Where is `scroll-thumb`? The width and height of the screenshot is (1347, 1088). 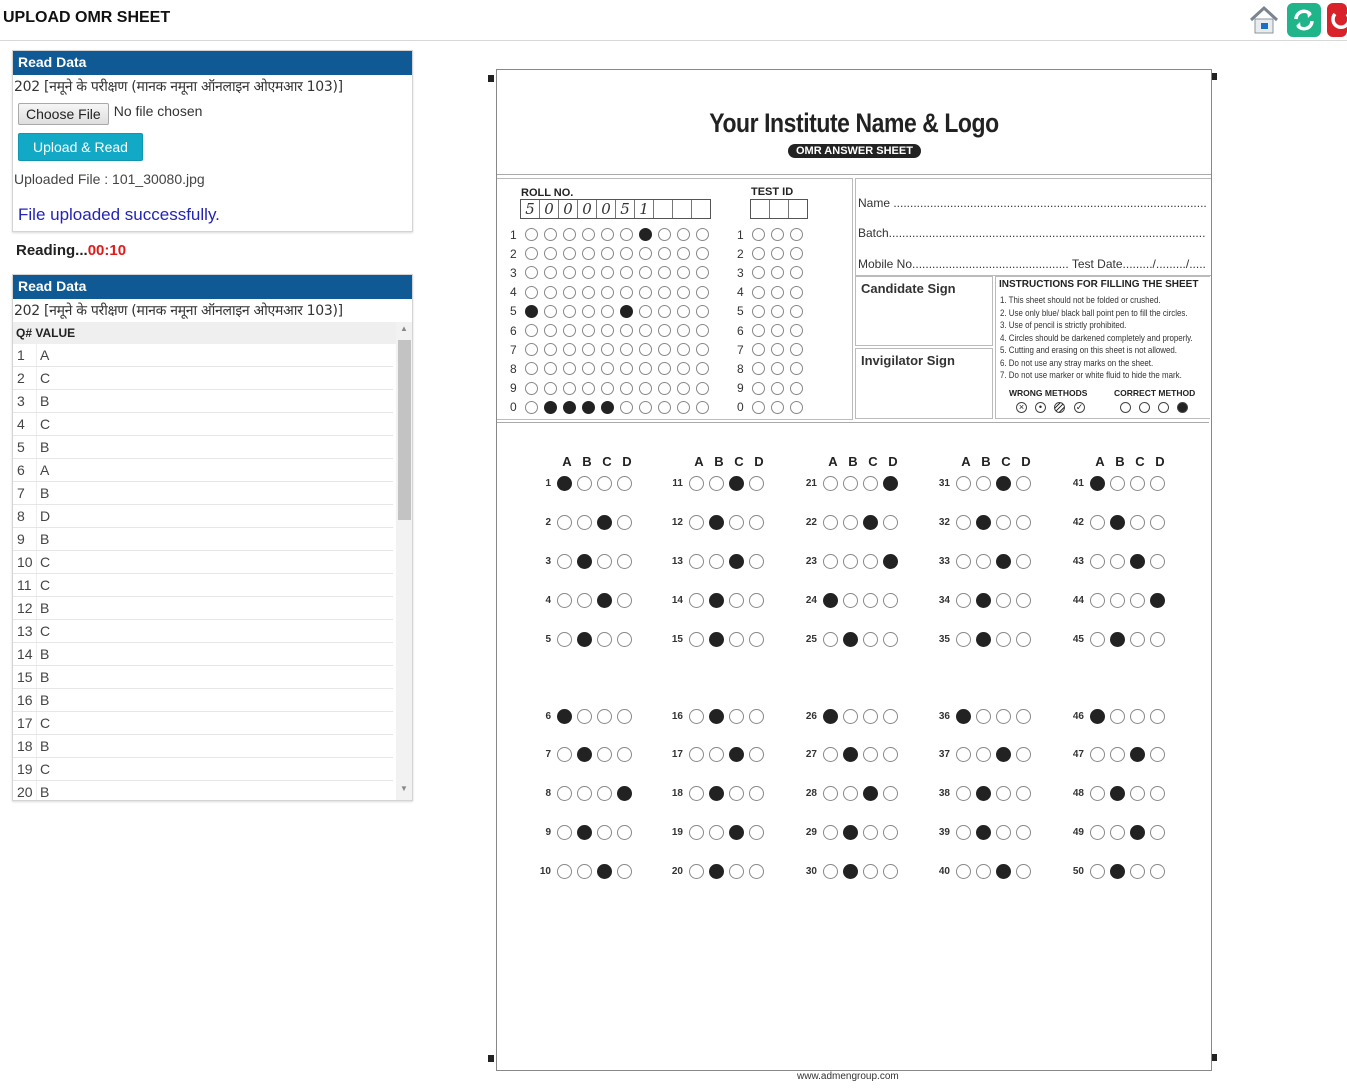
scroll-thumb is located at coordinates (404, 430).